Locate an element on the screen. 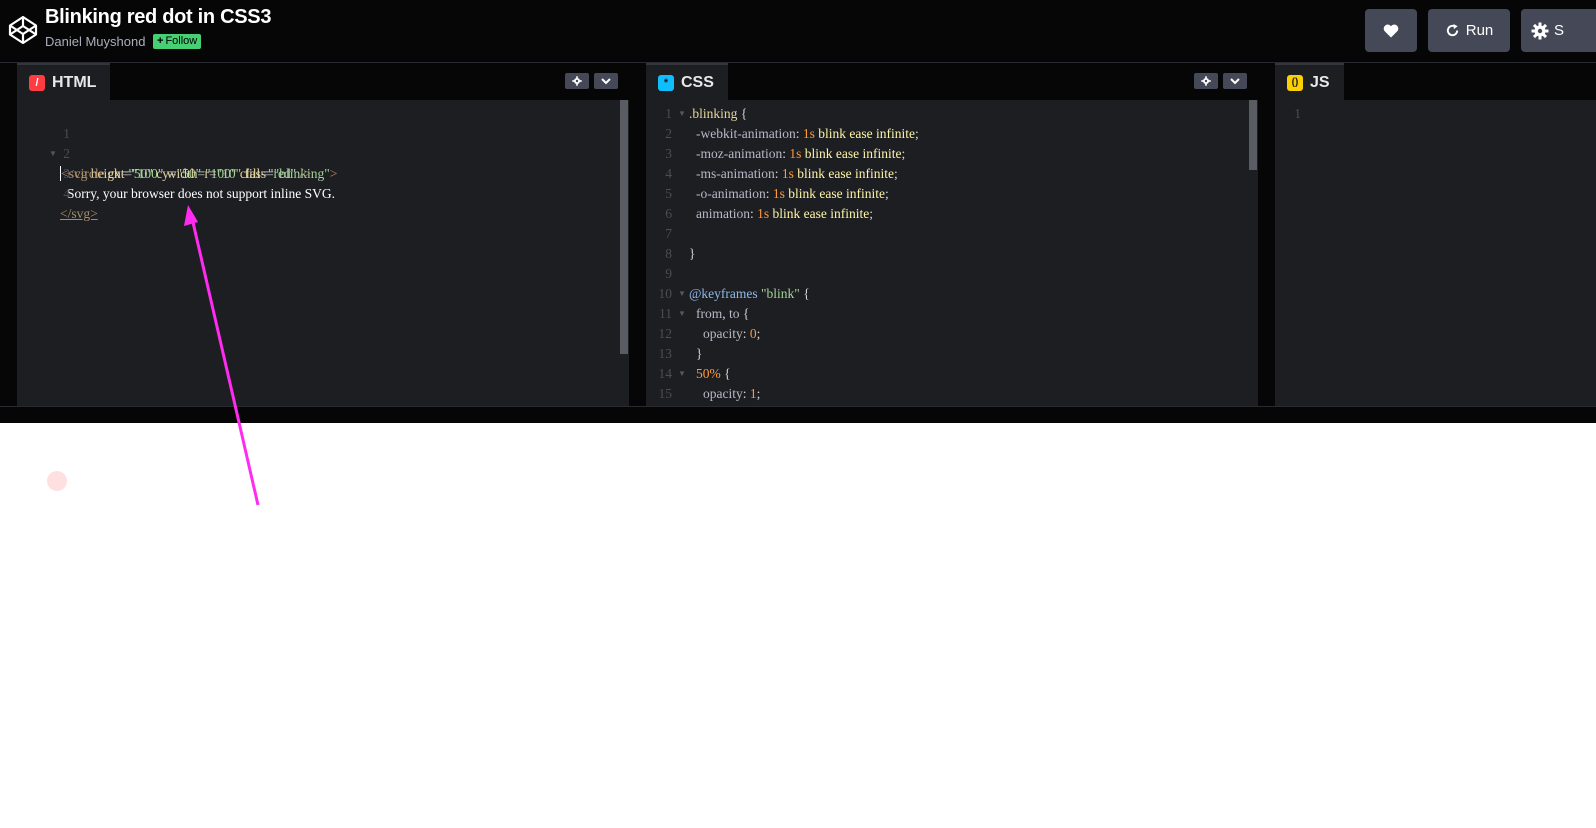  css-tab-label: CSS is located at coordinates (697, 82).